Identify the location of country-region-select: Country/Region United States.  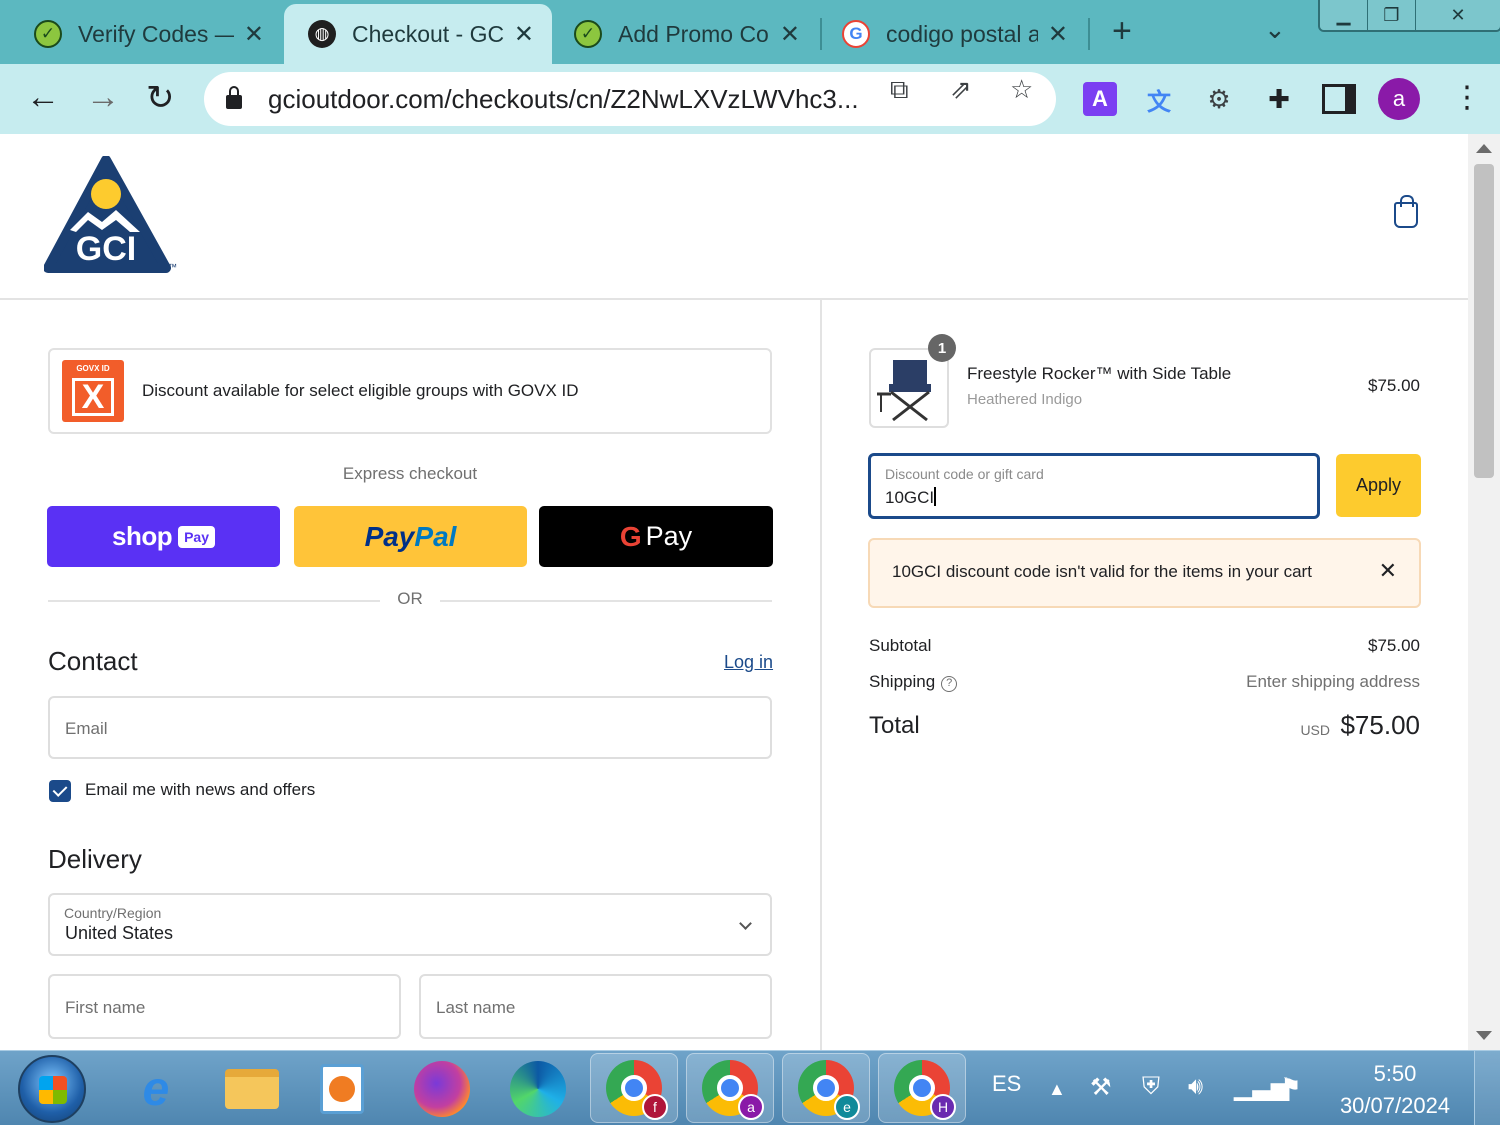
(410, 924).